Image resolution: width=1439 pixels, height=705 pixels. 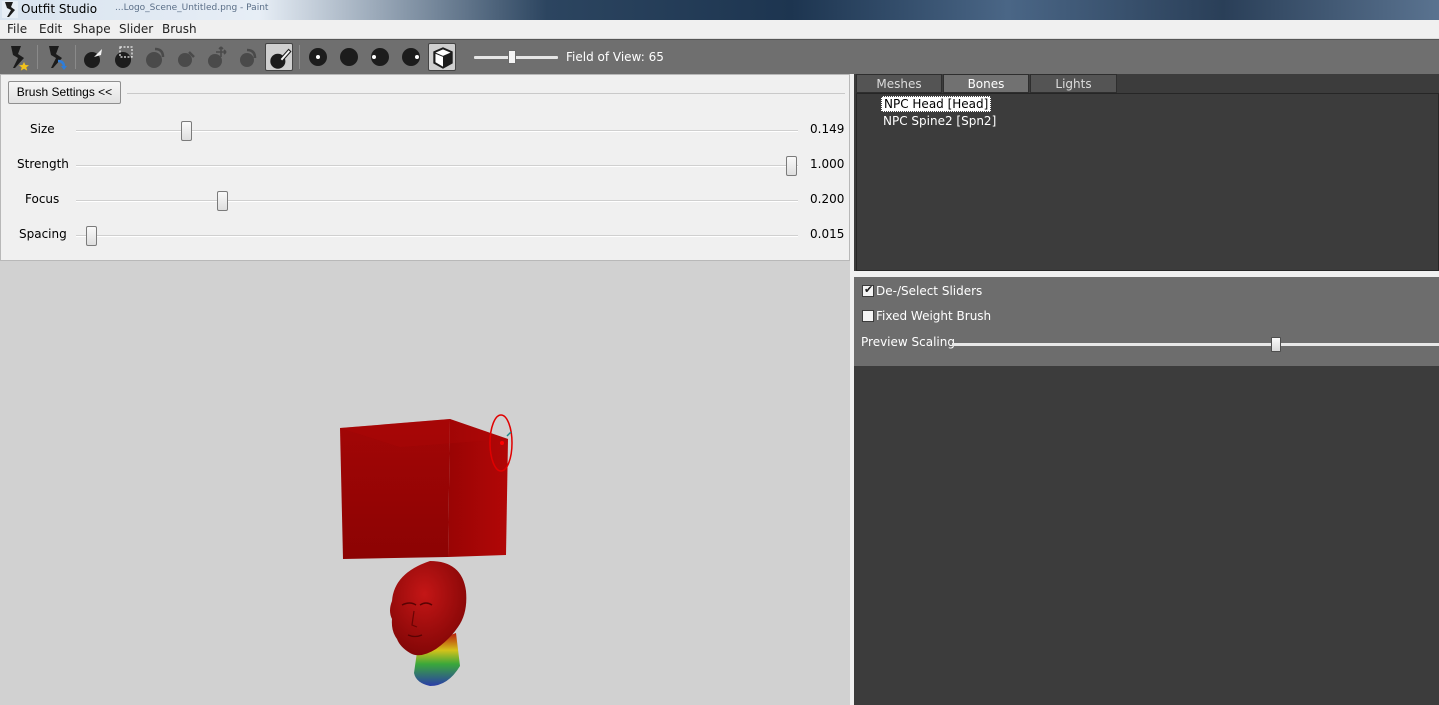 I want to click on brush-strength-label: Strength, so click(x=43, y=164).